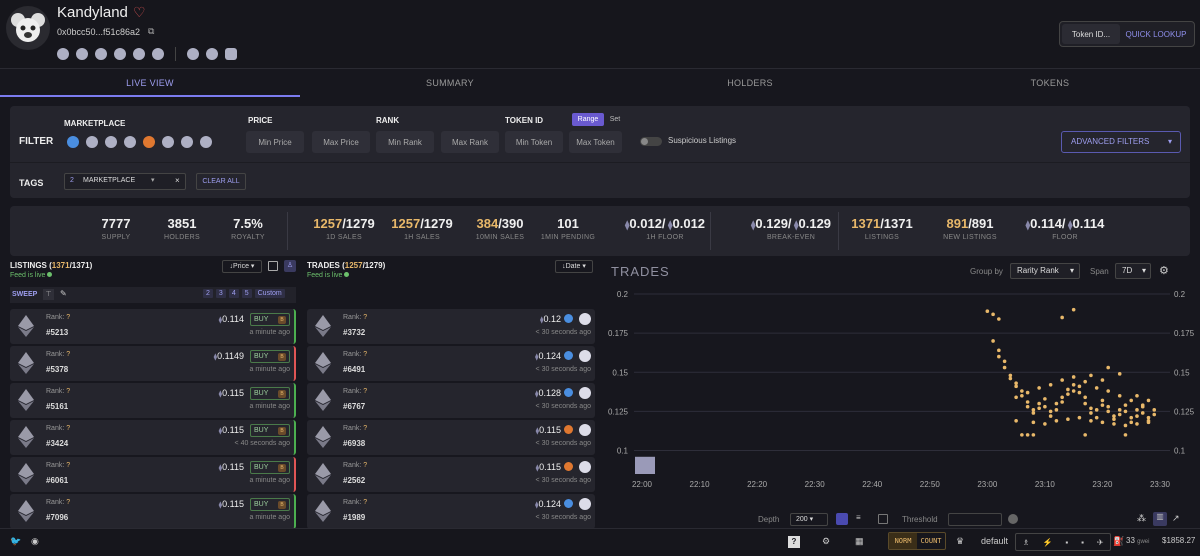  Describe the element at coordinates (1100, 542) in the screenshot. I see `rocket-icon: ✈` at that location.